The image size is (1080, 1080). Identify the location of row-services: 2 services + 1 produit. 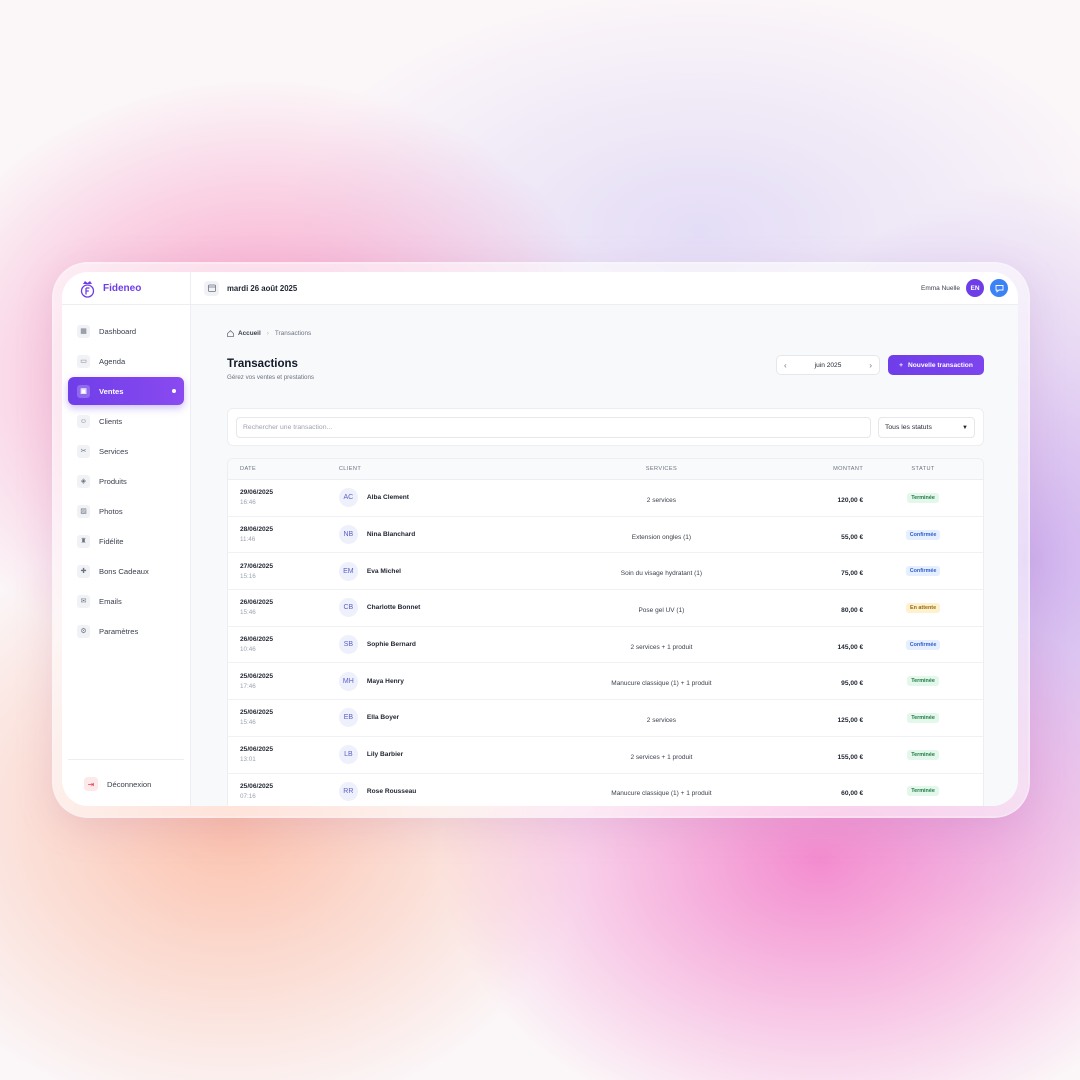
(661, 757).